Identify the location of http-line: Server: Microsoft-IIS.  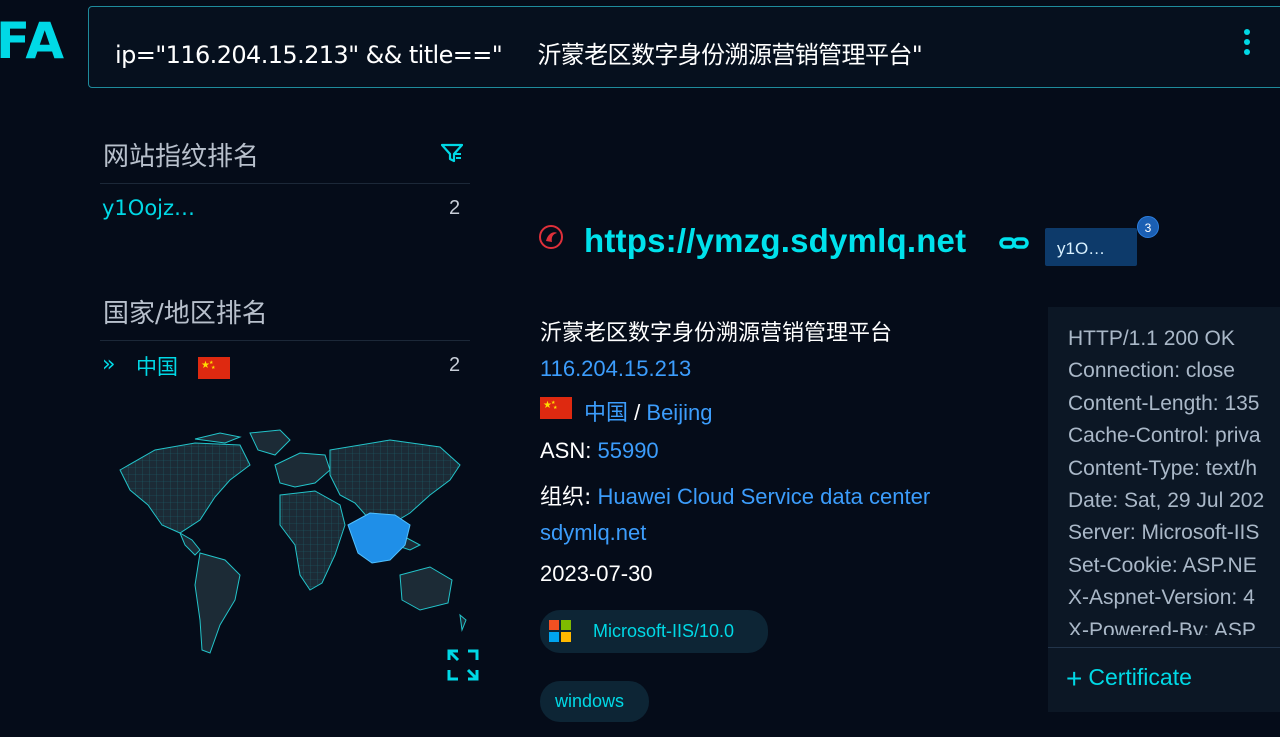
(1164, 533).